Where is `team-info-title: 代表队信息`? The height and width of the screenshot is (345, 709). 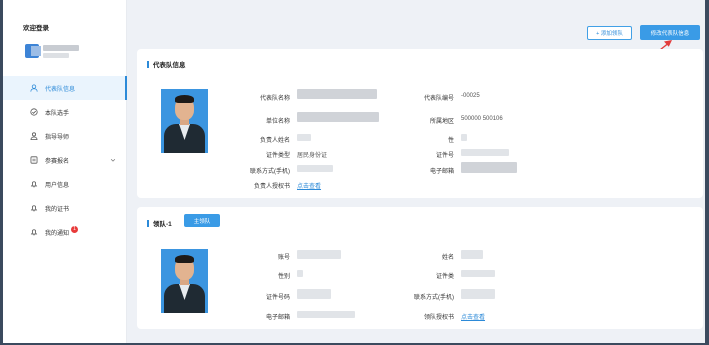
team-info-title: 代表队信息 is located at coordinates (166, 64).